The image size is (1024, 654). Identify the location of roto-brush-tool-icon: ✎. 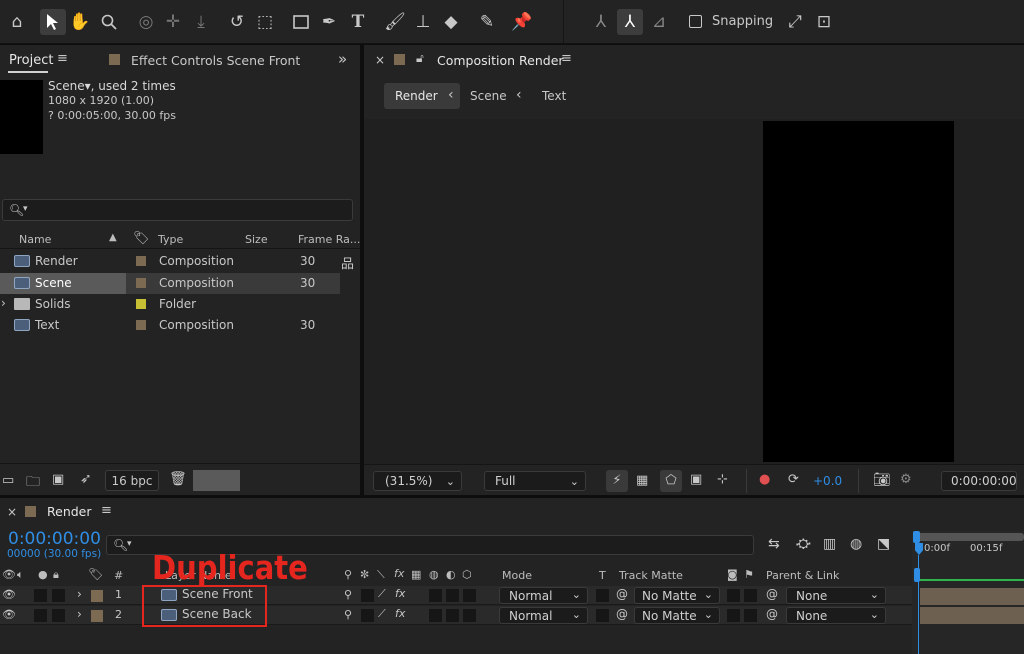
(487, 22).